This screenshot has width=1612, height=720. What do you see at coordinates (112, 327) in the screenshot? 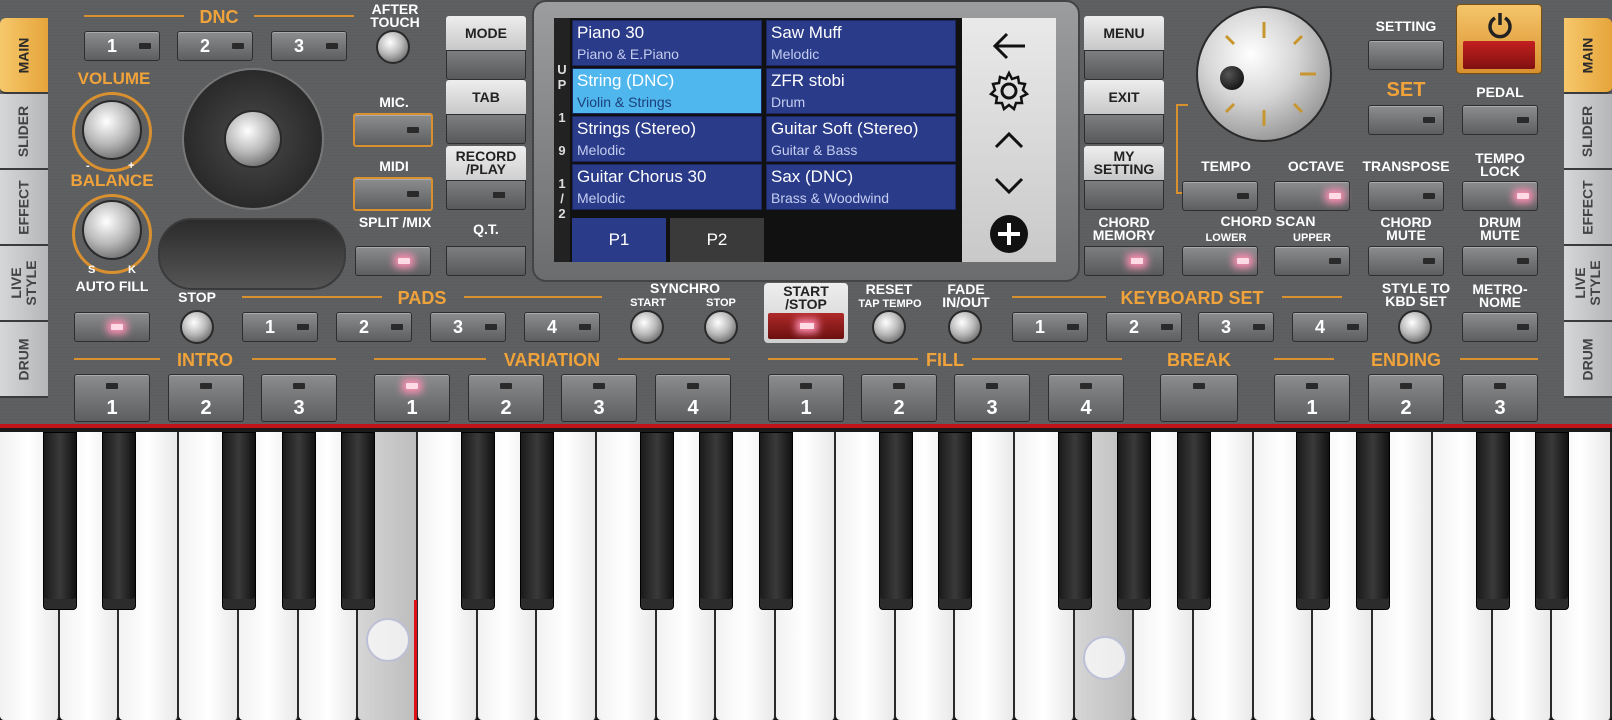
I see `auto-fill-button` at bounding box center [112, 327].